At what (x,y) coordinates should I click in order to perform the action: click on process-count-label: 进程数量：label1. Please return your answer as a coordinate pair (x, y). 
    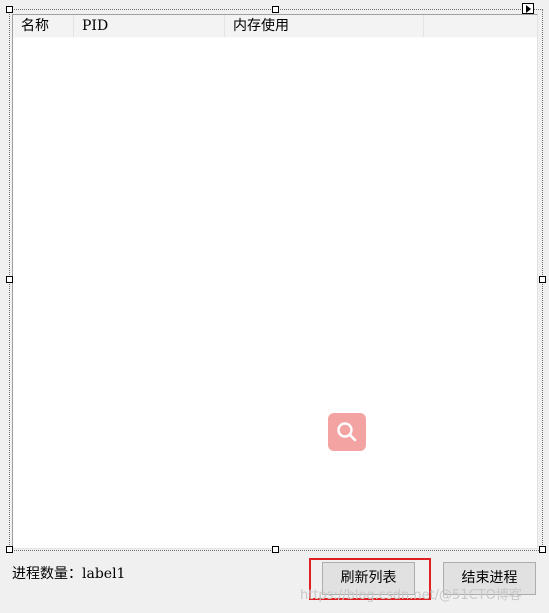
    Looking at the image, I should click on (68, 573).